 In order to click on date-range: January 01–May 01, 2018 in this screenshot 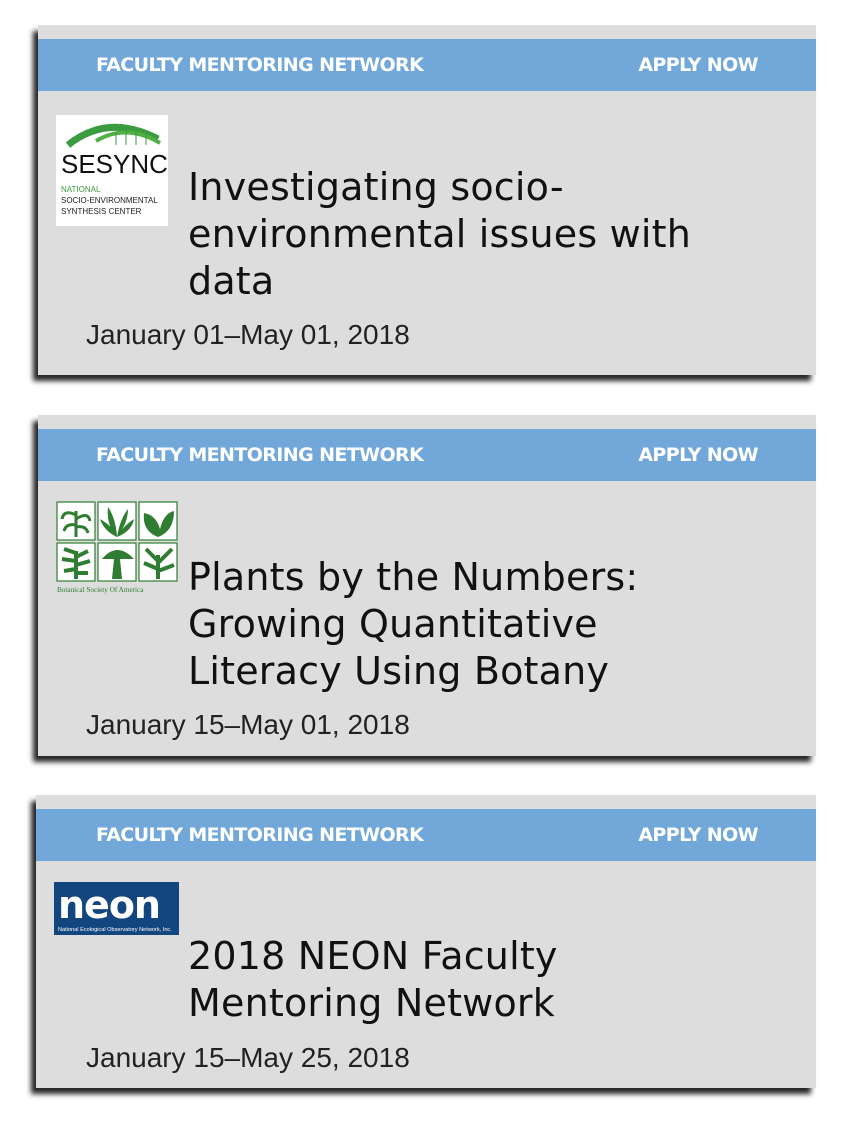, I will do `click(248, 334)`.